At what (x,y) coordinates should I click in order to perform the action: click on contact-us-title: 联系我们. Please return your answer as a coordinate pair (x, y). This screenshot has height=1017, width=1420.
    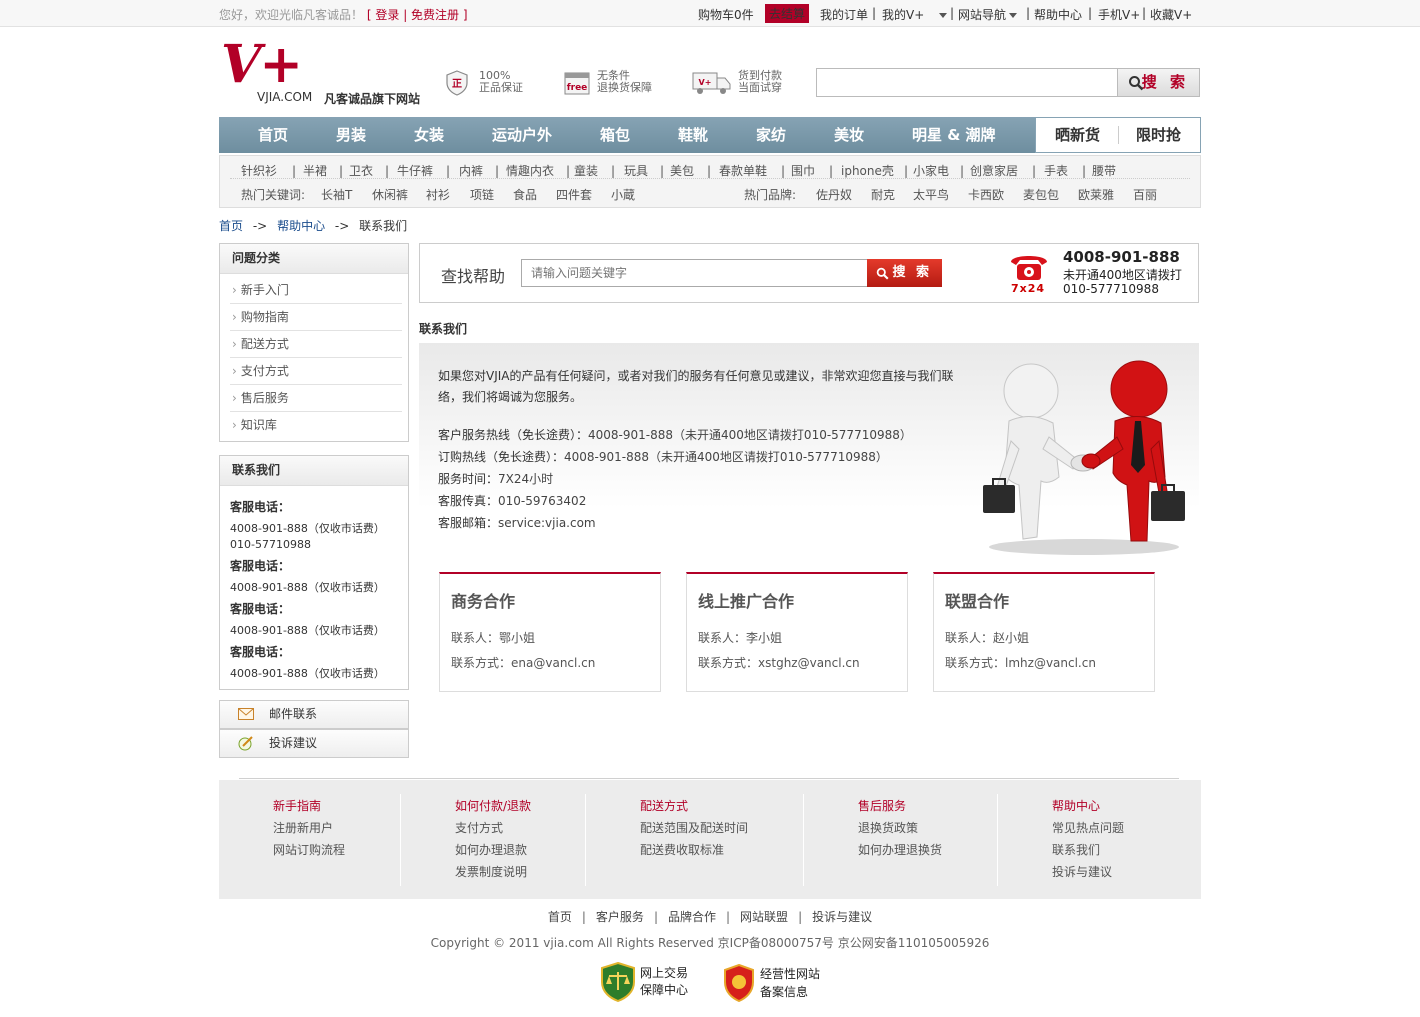
    Looking at the image, I should click on (314, 471).